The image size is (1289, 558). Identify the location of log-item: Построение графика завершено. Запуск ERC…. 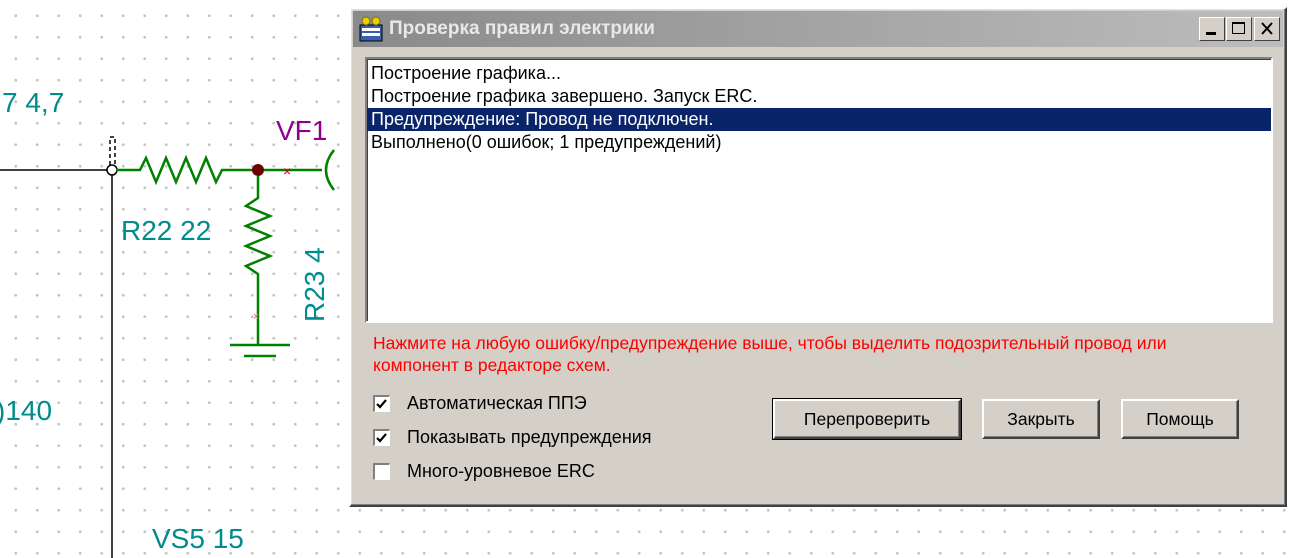
(819, 96).